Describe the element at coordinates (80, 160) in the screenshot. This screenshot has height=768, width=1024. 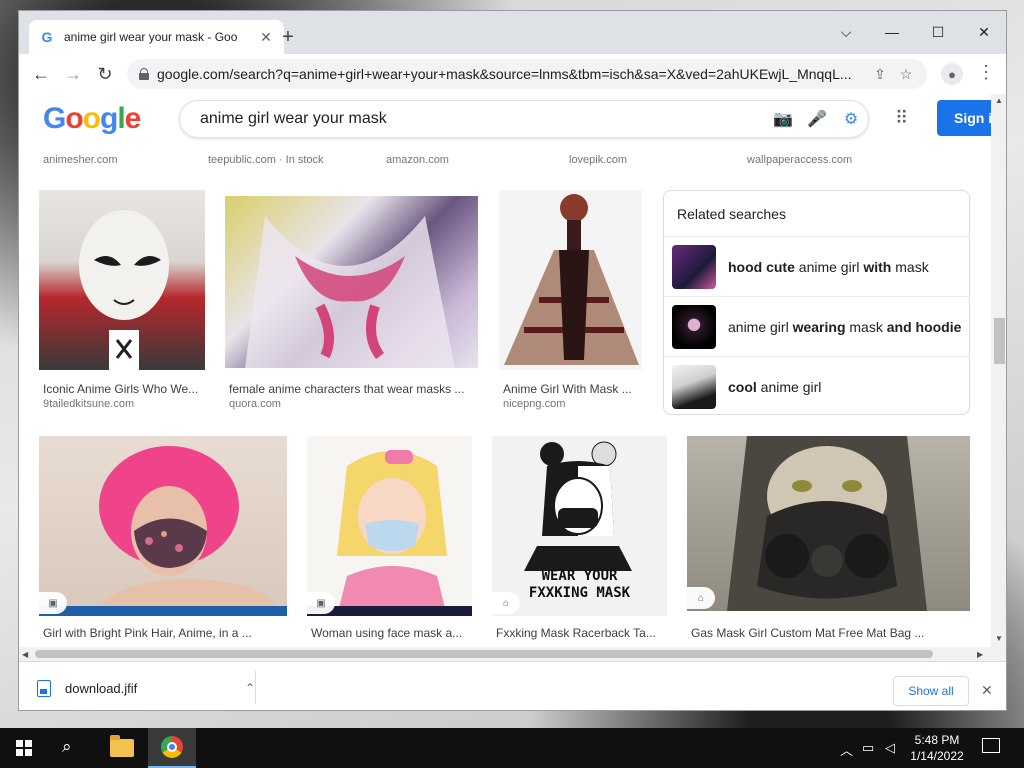
I see `source-label: animesher.com` at that location.